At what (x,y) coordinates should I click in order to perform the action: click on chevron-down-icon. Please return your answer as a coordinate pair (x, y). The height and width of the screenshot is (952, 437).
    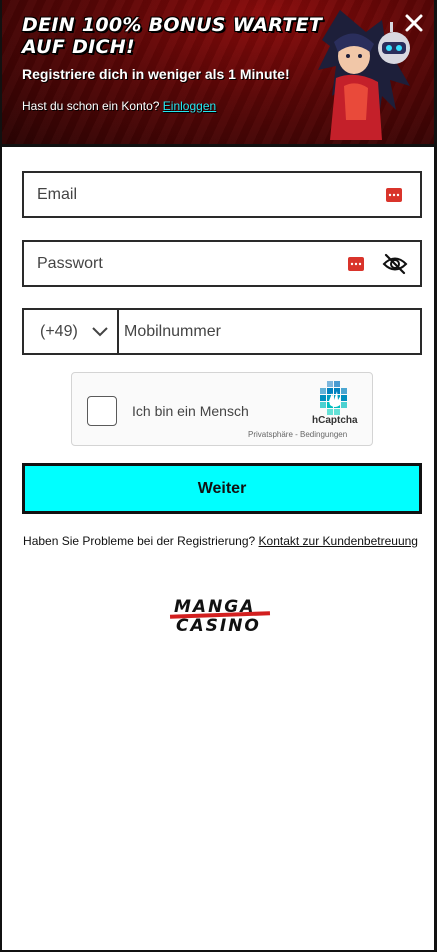
    Looking at the image, I should click on (100, 331).